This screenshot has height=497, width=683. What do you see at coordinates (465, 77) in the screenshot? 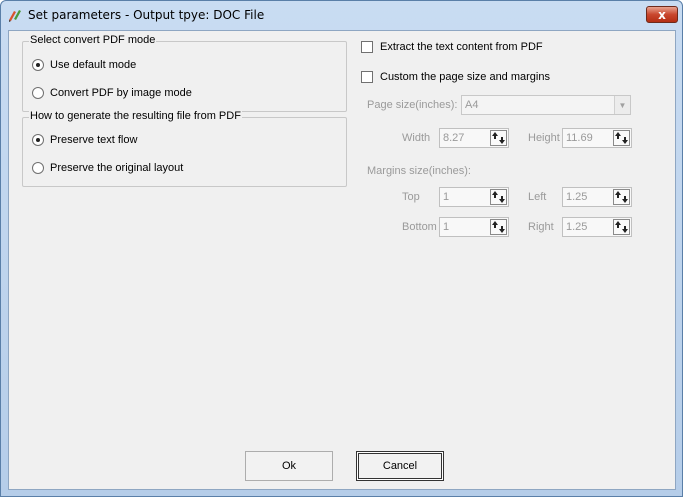
I see `checkbox-label: Custom the page size and margins` at bounding box center [465, 77].